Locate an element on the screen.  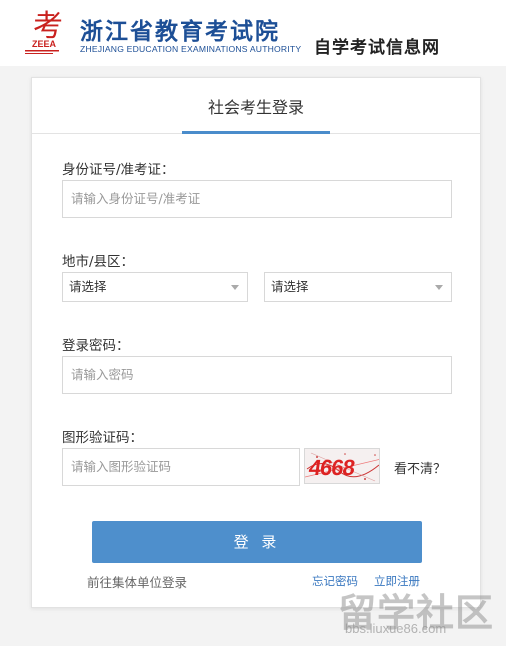
captcha-code: 4668 is located at coordinates (331, 467).